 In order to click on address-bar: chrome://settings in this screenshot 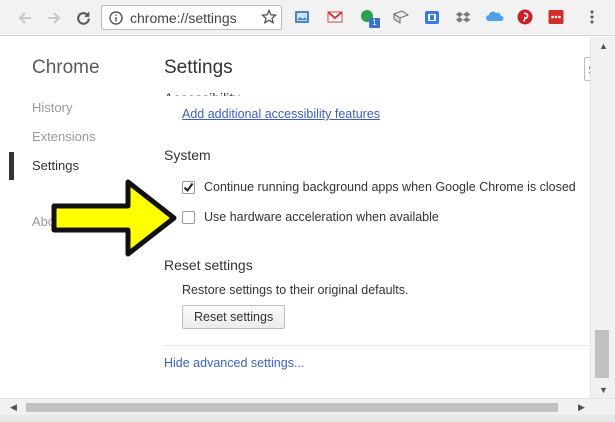, I will do `click(191, 17)`.